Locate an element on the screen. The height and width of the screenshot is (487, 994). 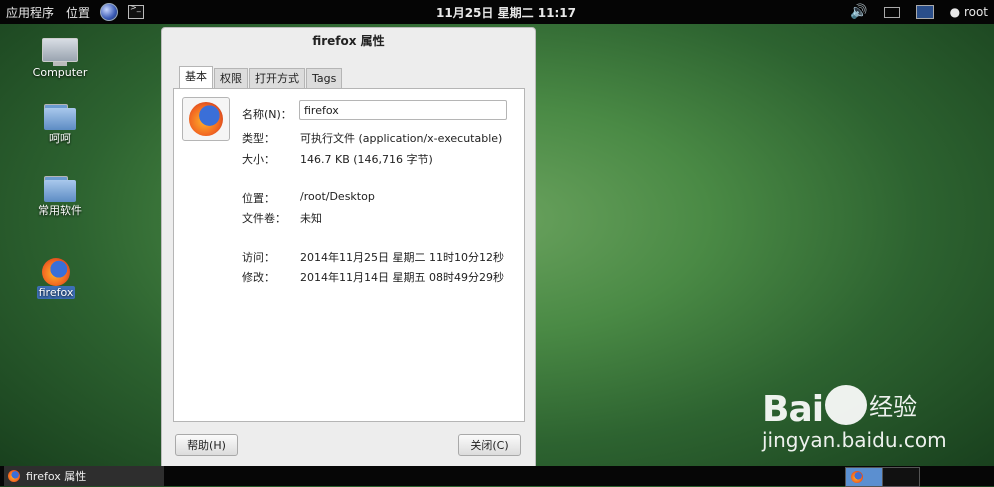
volume-icon: 🔊 is located at coordinates (858, 12).